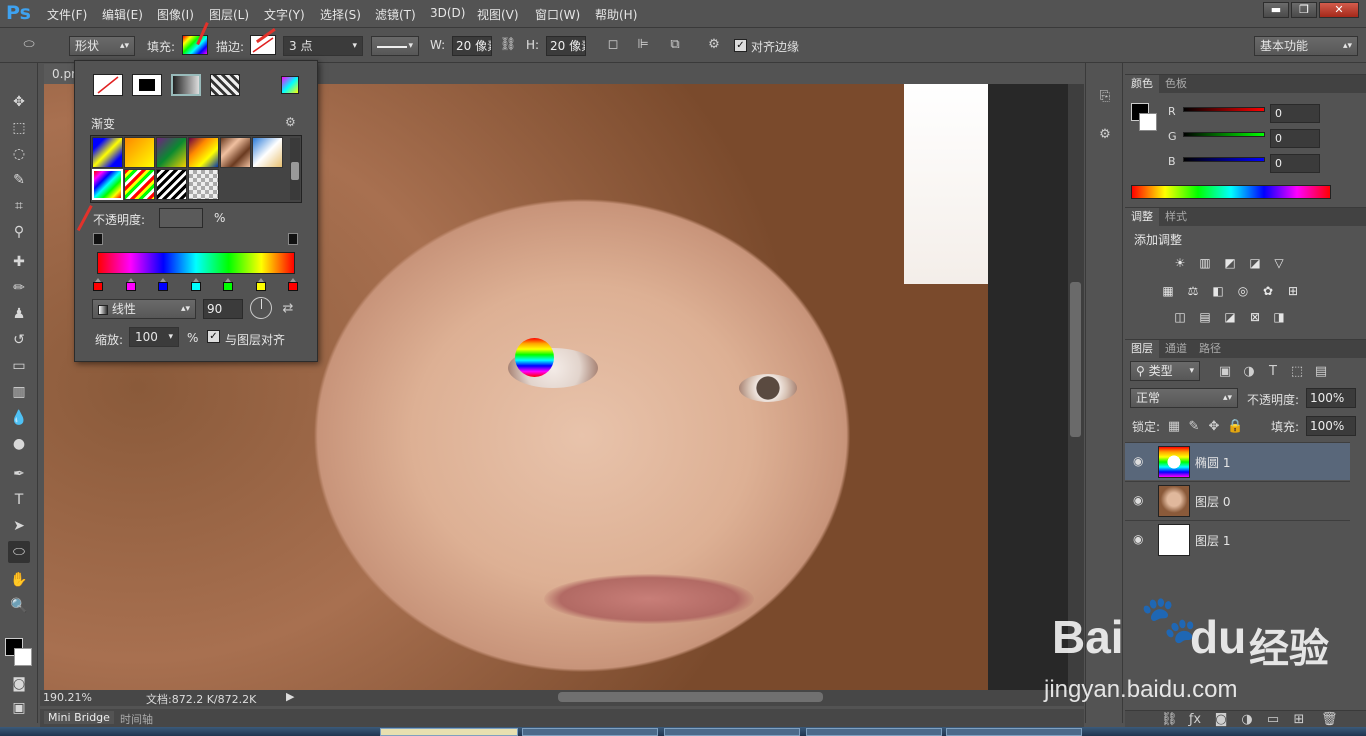 The width and height of the screenshot is (1366, 736). Describe the element at coordinates (1212, 462) in the screenshot. I see `layer-name: 椭圆 1` at that location.